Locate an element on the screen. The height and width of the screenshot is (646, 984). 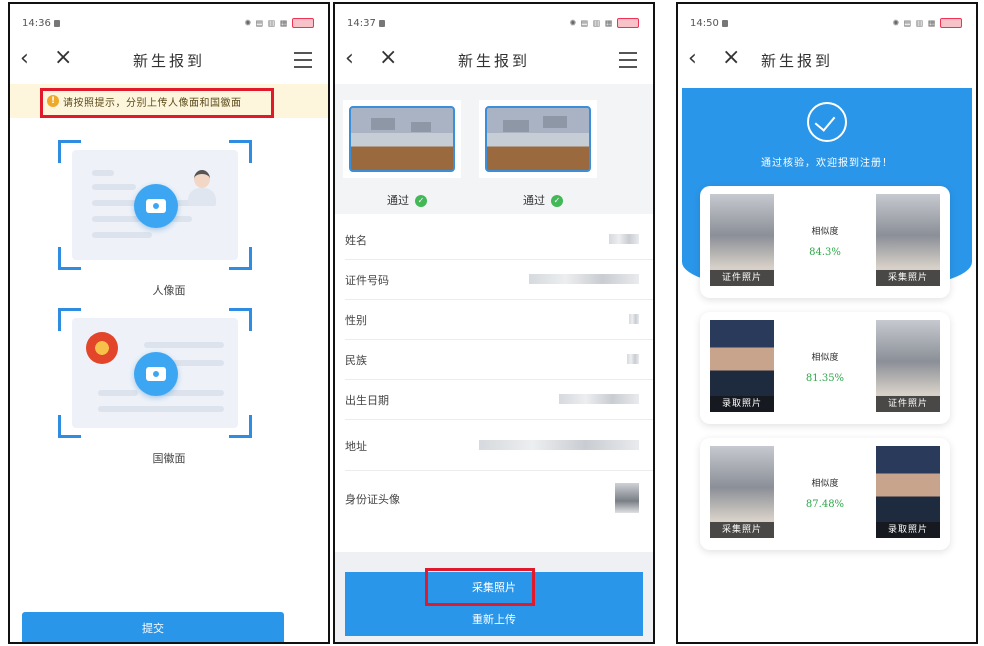
comparison-card: 采集照片 相似度 87.48% 录取照片 is located at coordinates (825, 494).